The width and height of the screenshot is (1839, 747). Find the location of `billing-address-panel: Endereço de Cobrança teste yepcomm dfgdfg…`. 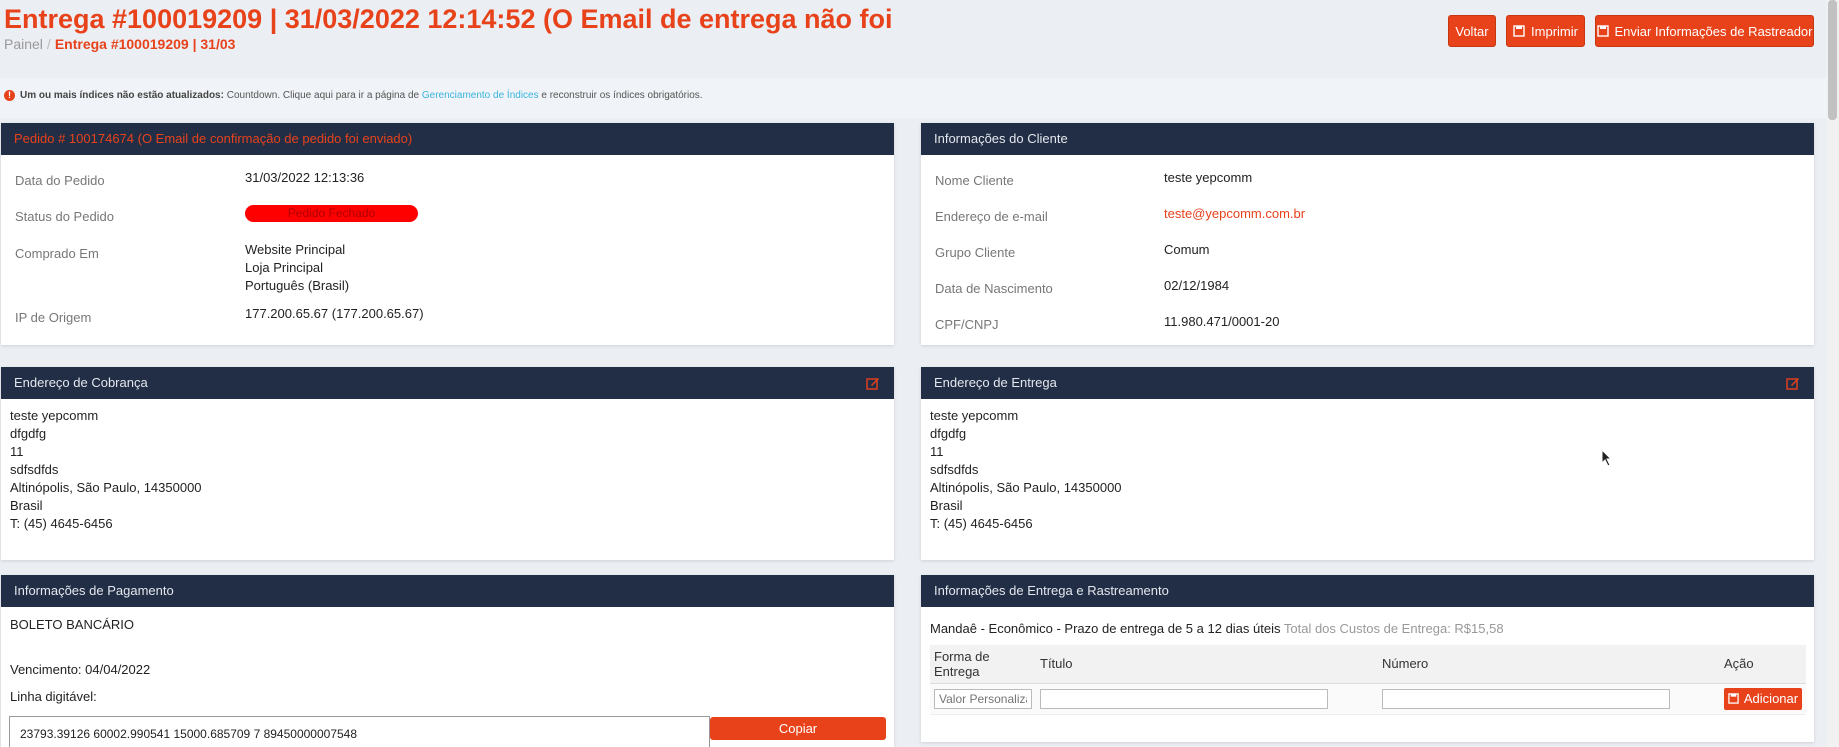

billing-address-panel: Endereço de Cobrança teste yepcomm dfgdfg… is located at coordinates (447, 463).